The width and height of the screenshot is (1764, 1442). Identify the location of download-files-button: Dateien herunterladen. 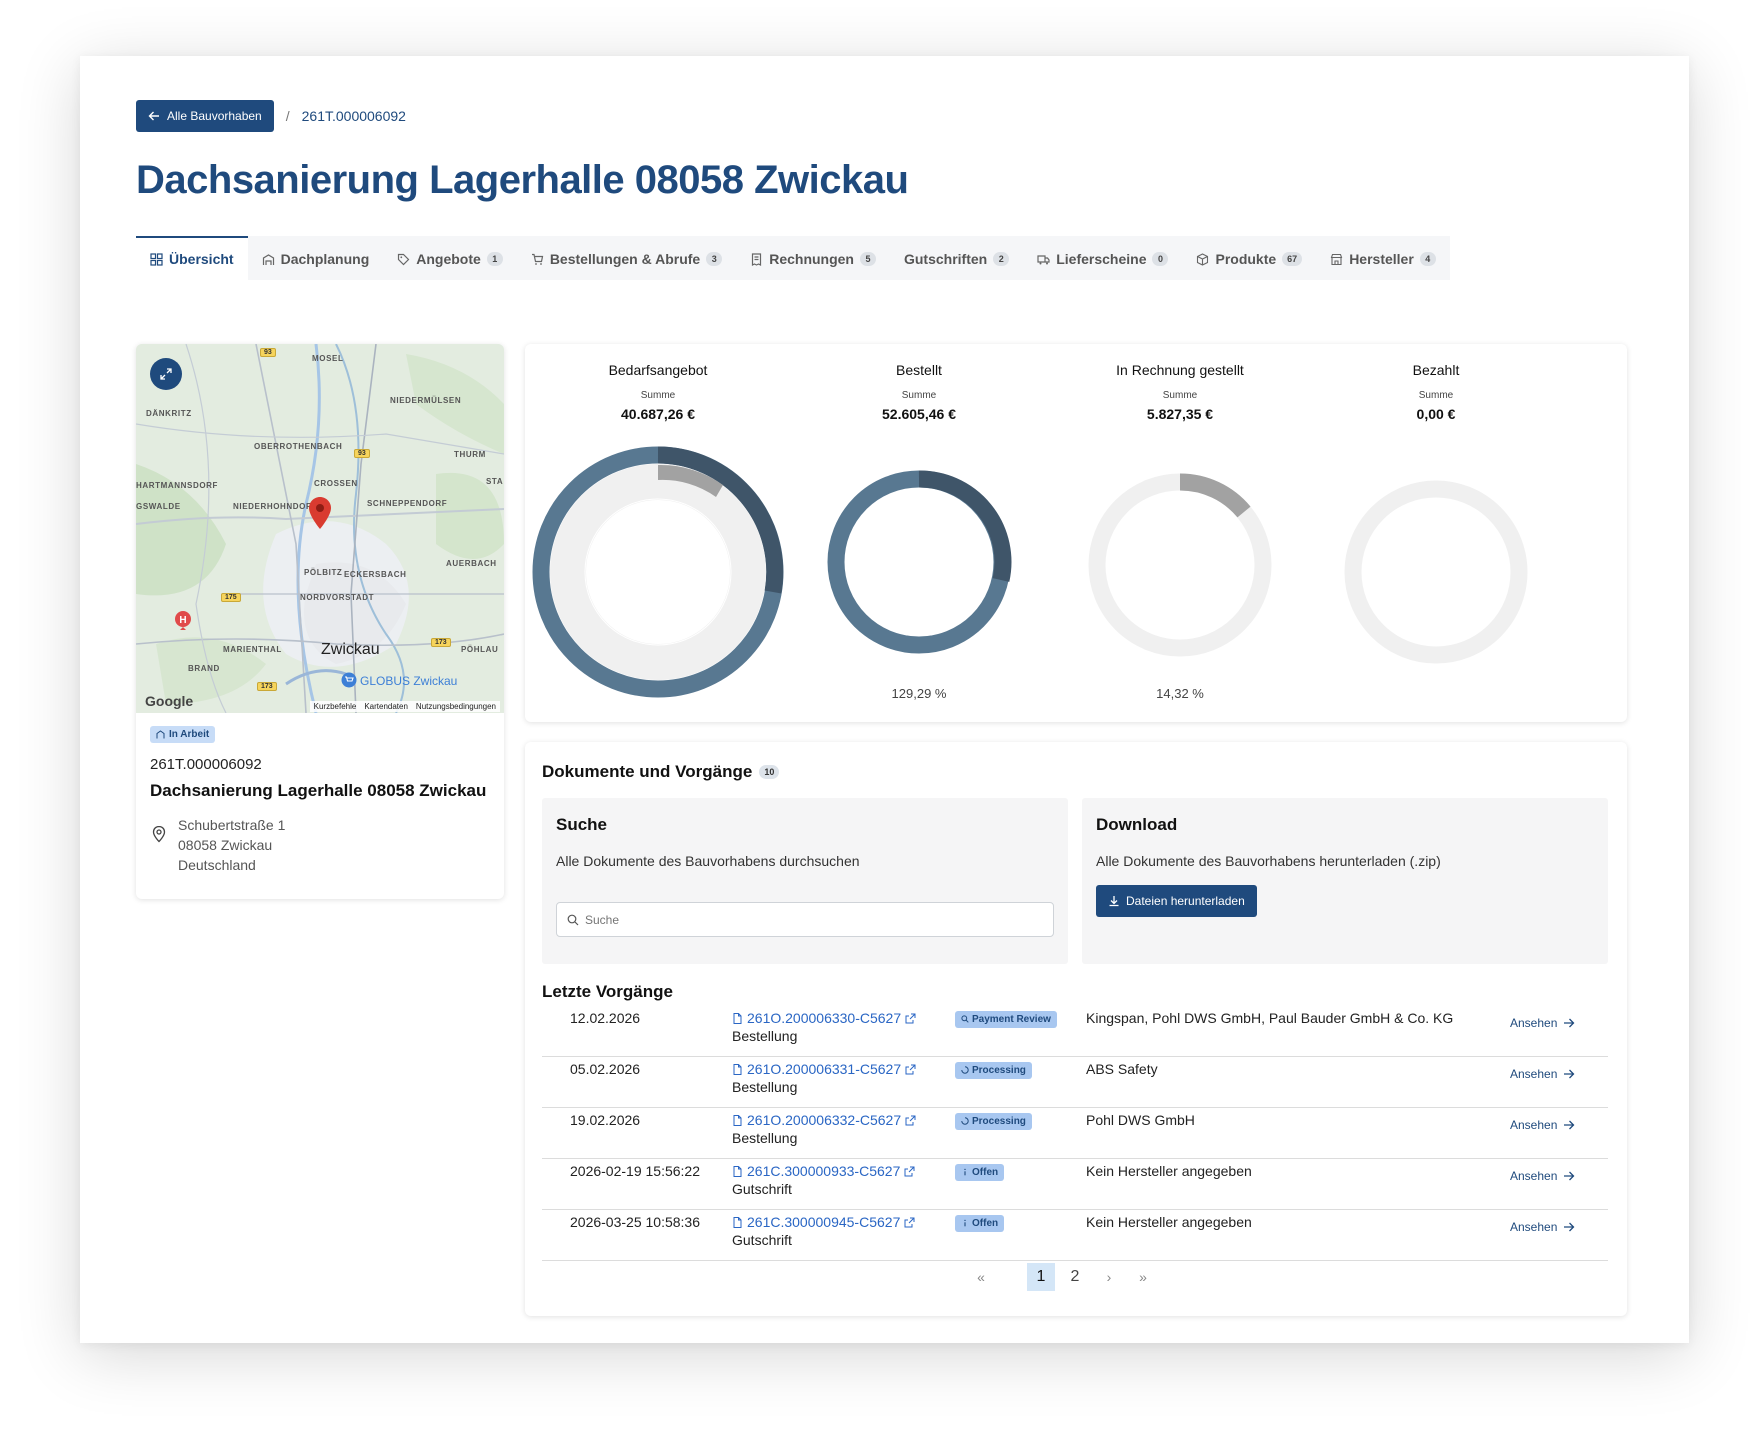
(1176, 901).